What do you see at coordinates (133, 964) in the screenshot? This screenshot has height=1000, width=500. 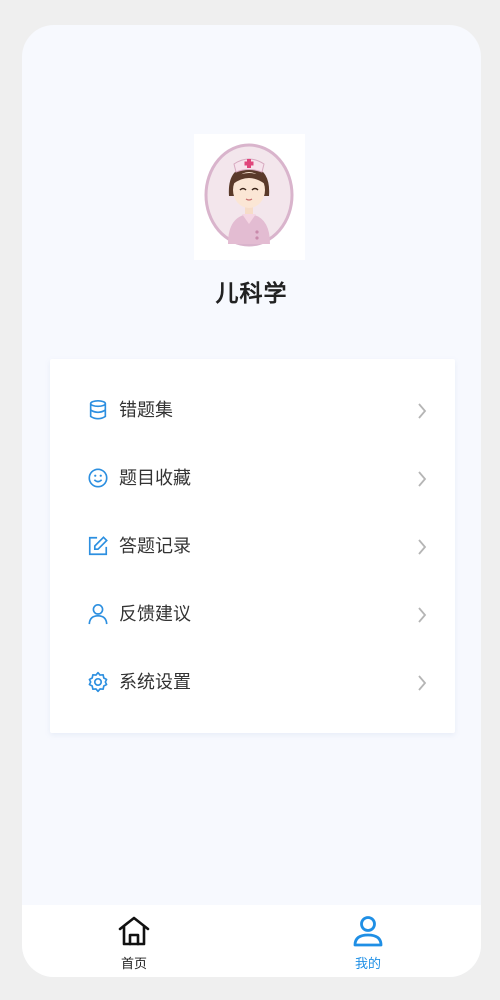 I see `tab-home-label: 首页` at bounding box center [133, 964].